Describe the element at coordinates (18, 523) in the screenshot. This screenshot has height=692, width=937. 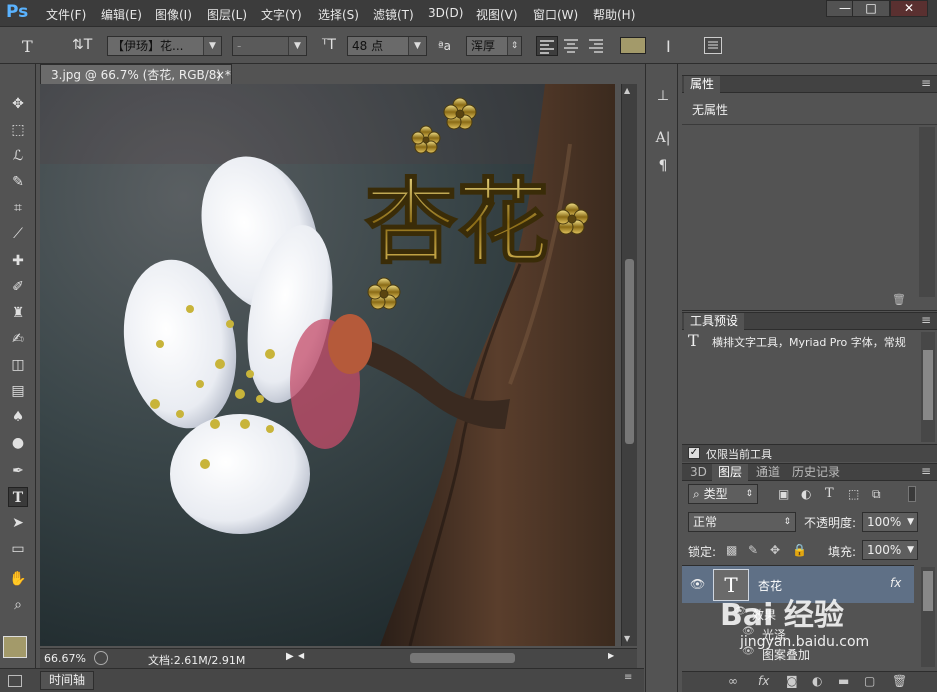
I see `path-selection-tool-icon: ➤` at that location.